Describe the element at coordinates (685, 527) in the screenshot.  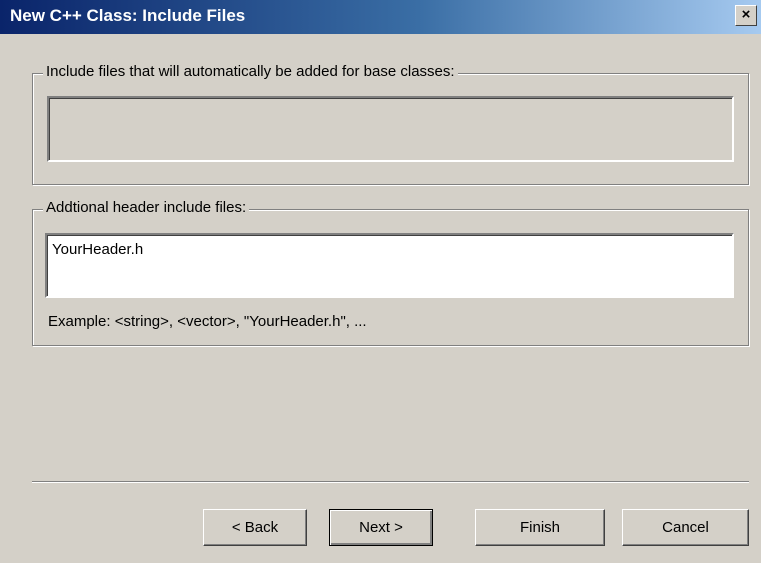
I see `cancel-button: Cancel` at that location.